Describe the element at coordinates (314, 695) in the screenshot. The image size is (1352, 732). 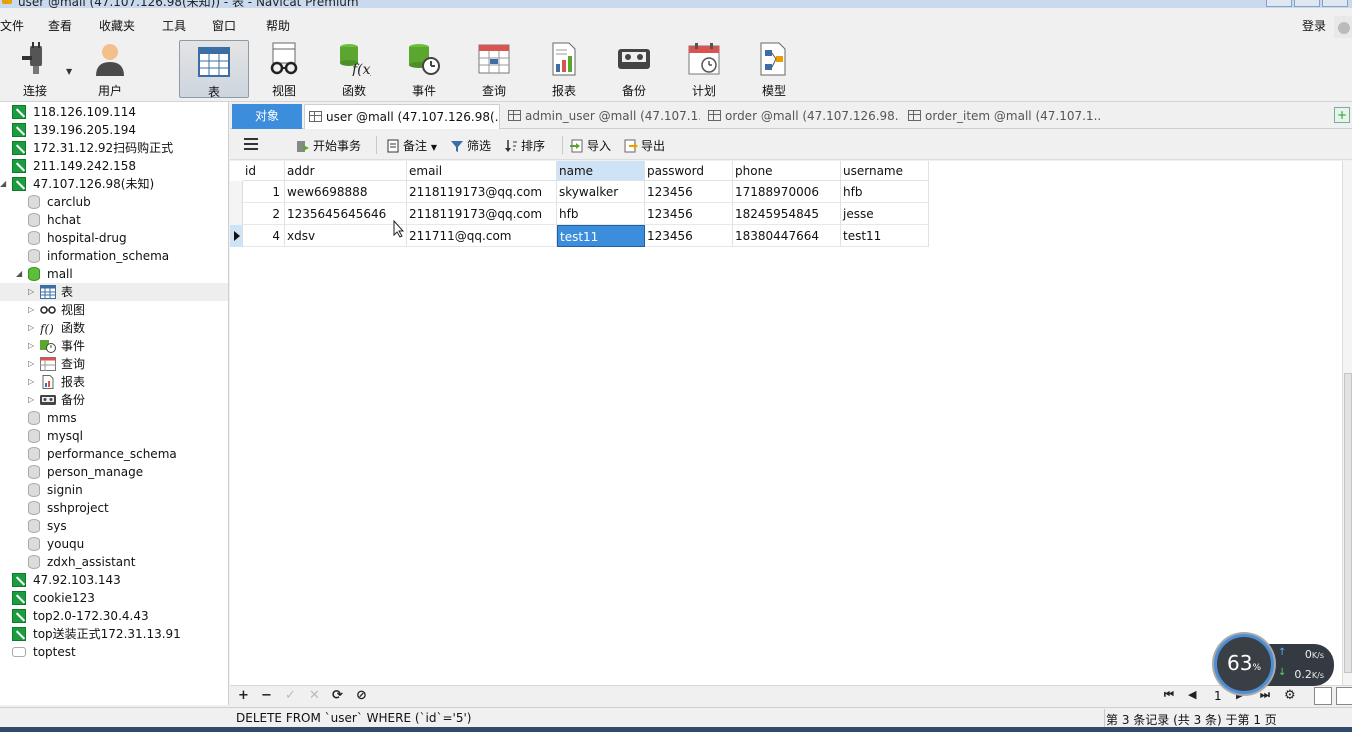
I see `discard-changes-button: ✕` at that location.